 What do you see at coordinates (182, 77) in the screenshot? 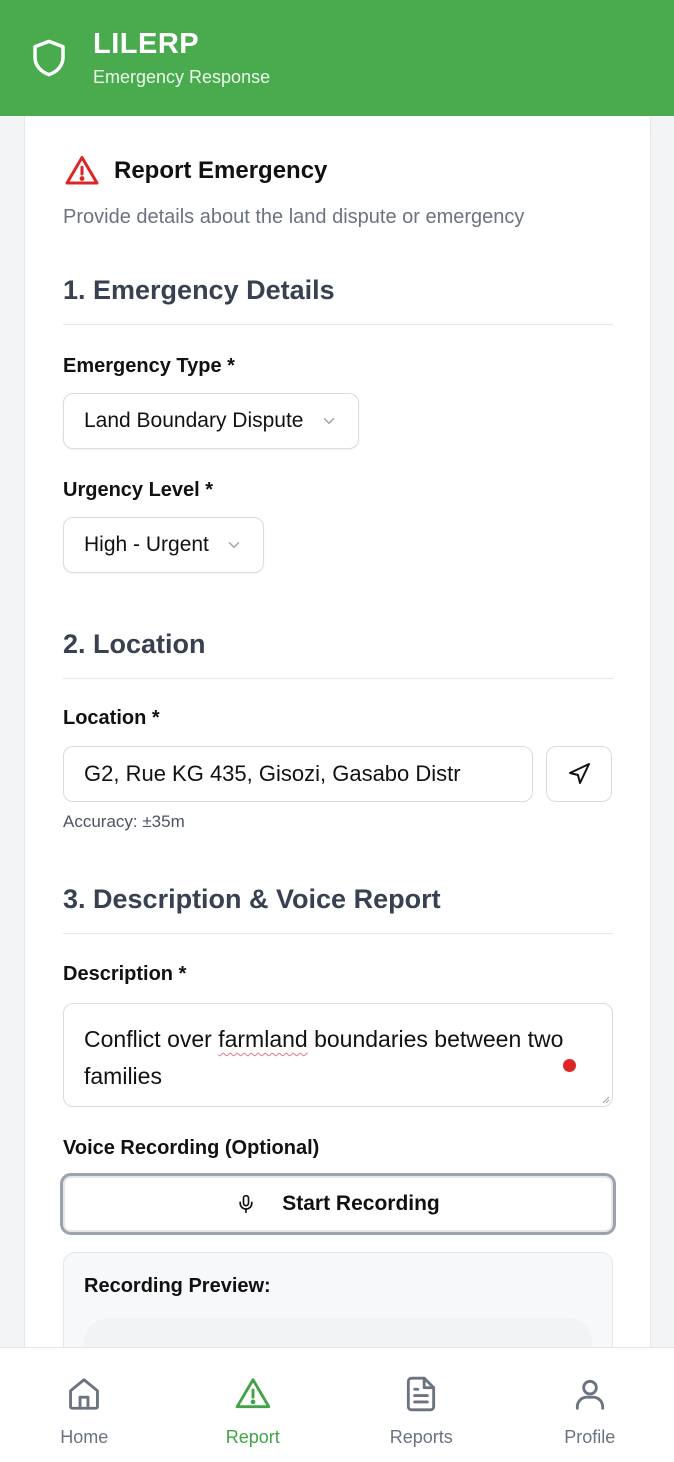
I see `app-subtitle: Emergency Response` at bounding box center [182, 77].